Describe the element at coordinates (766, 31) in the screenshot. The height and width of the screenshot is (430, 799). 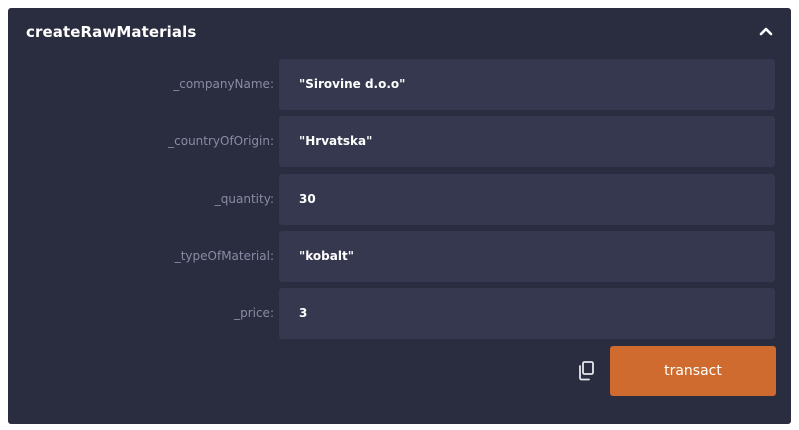
I see `chevron-up-icon` at that location.